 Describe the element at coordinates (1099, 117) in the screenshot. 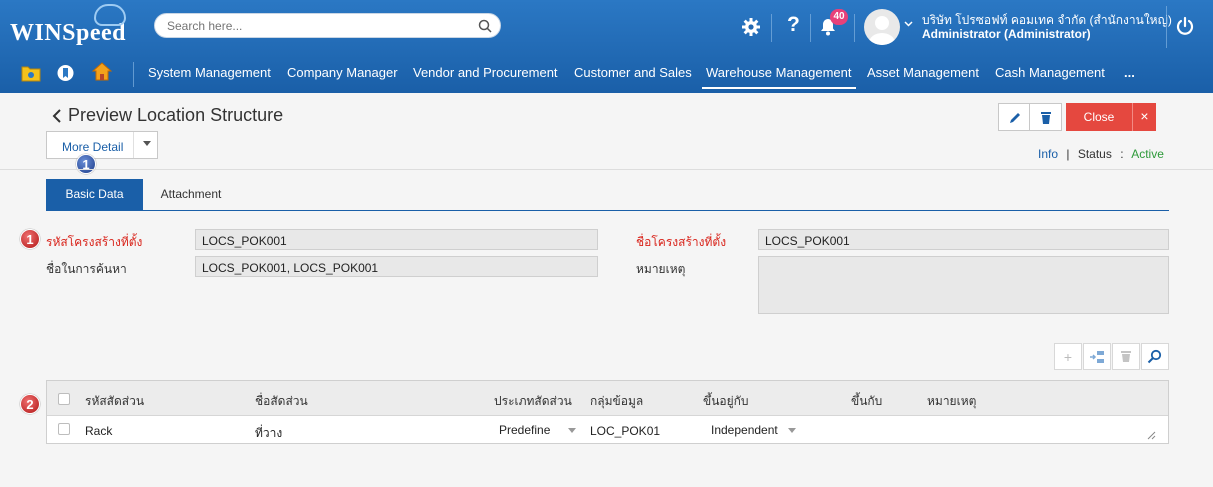

I see `close-button: Close` at that location.